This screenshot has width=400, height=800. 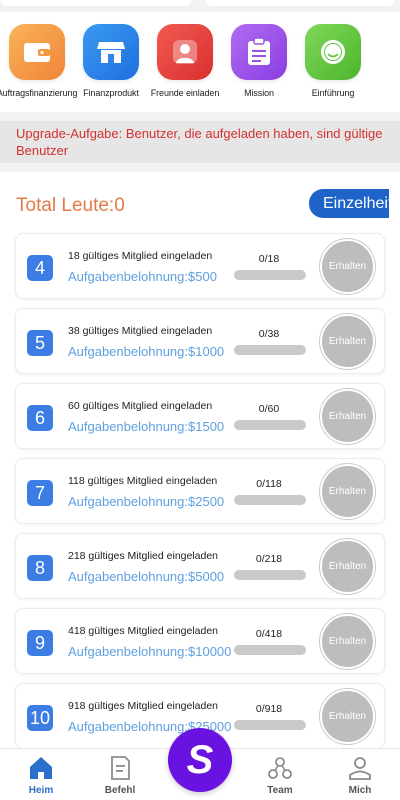 I want to click on task-description: 918 gültiges Mitglied eingeladen, so click(x=143, y=706).